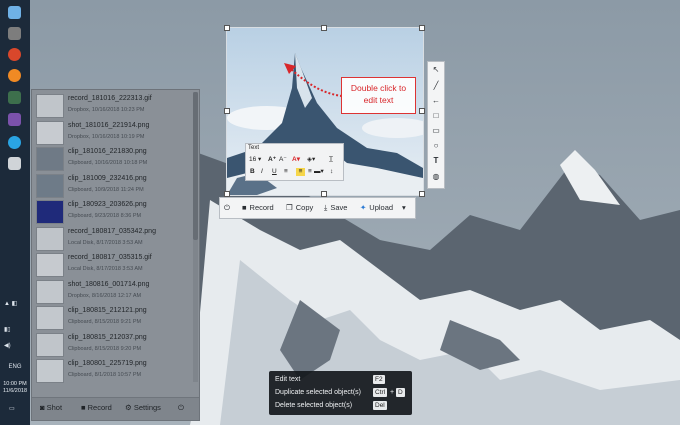  What do you see at coordinates (10, 303) in the screenshot?
I see `tray-icons: ▲ ◧` at bounding box center [10, 303].